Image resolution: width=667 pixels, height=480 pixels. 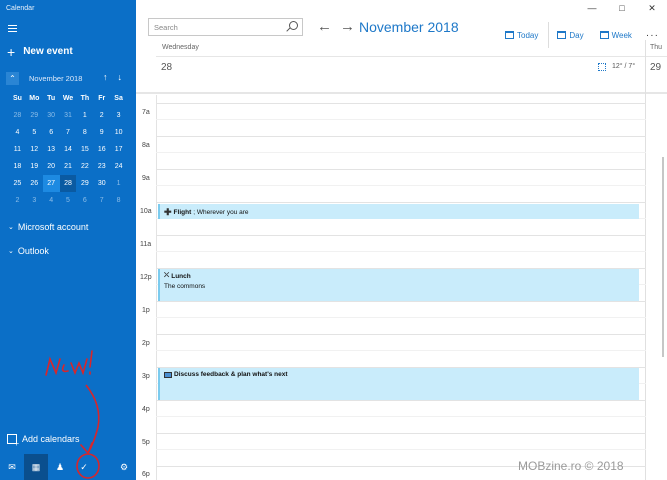 What do you see at coordinates (51, 166) in the screenshot?
I see `mini-calendar-day: 20` at bounding box center [51, 166].